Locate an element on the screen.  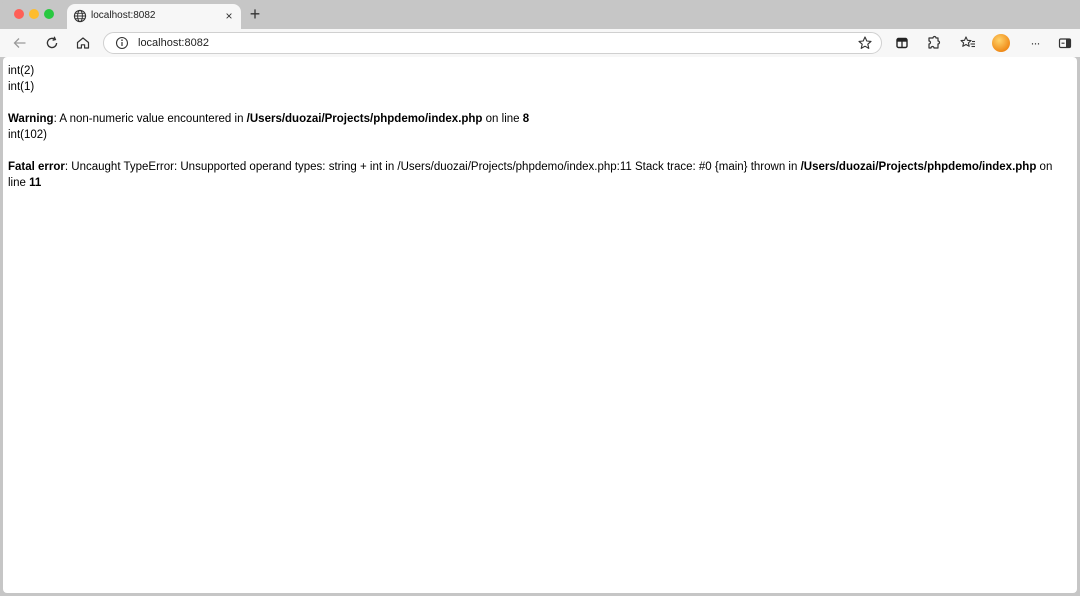
output-line: int(1) is located at coordinates (21, 87).